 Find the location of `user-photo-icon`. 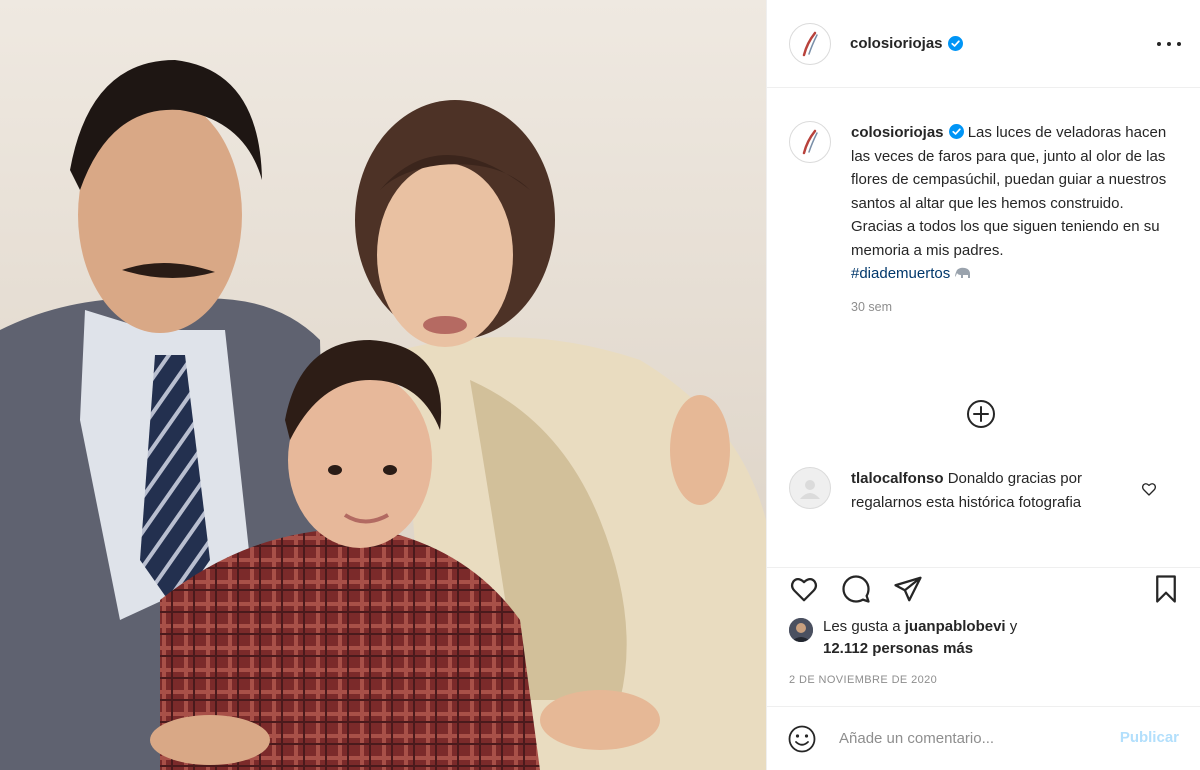

user-photo-icon is located at coordinates (801, 630).